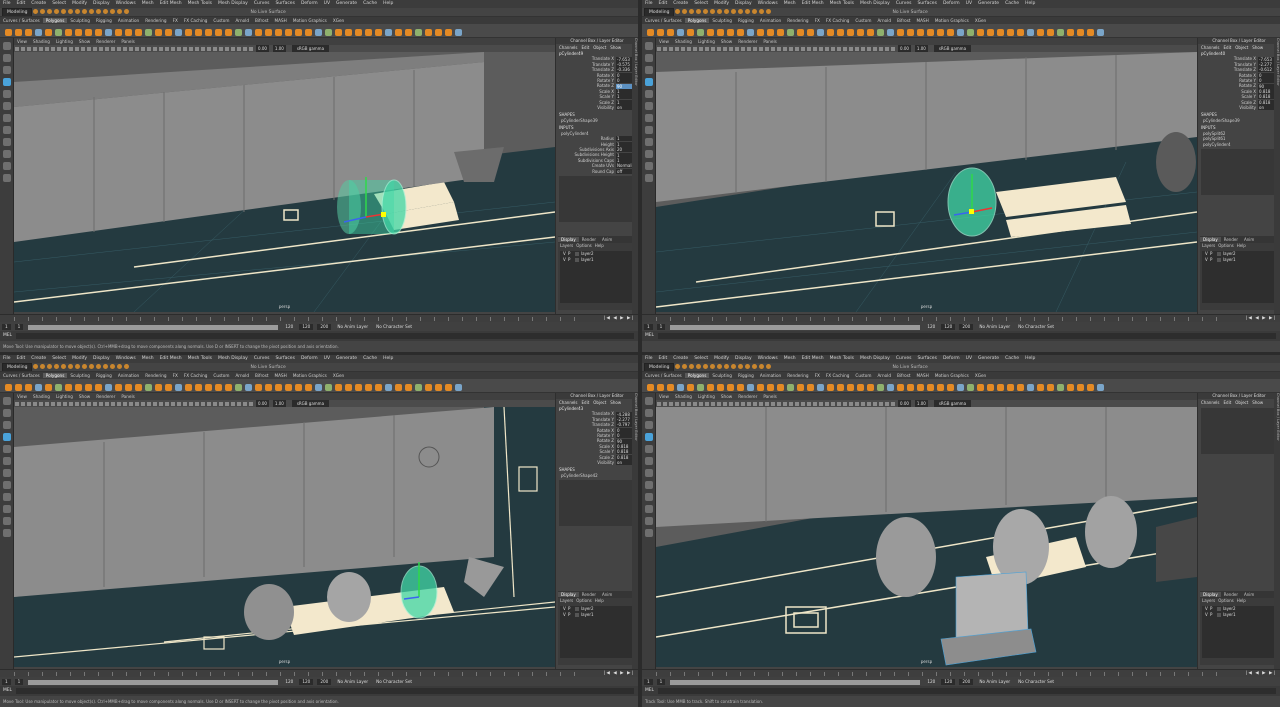 The image size is (1280, 707). I want to click on near-clip-field: 0.00, so click(262, 48).